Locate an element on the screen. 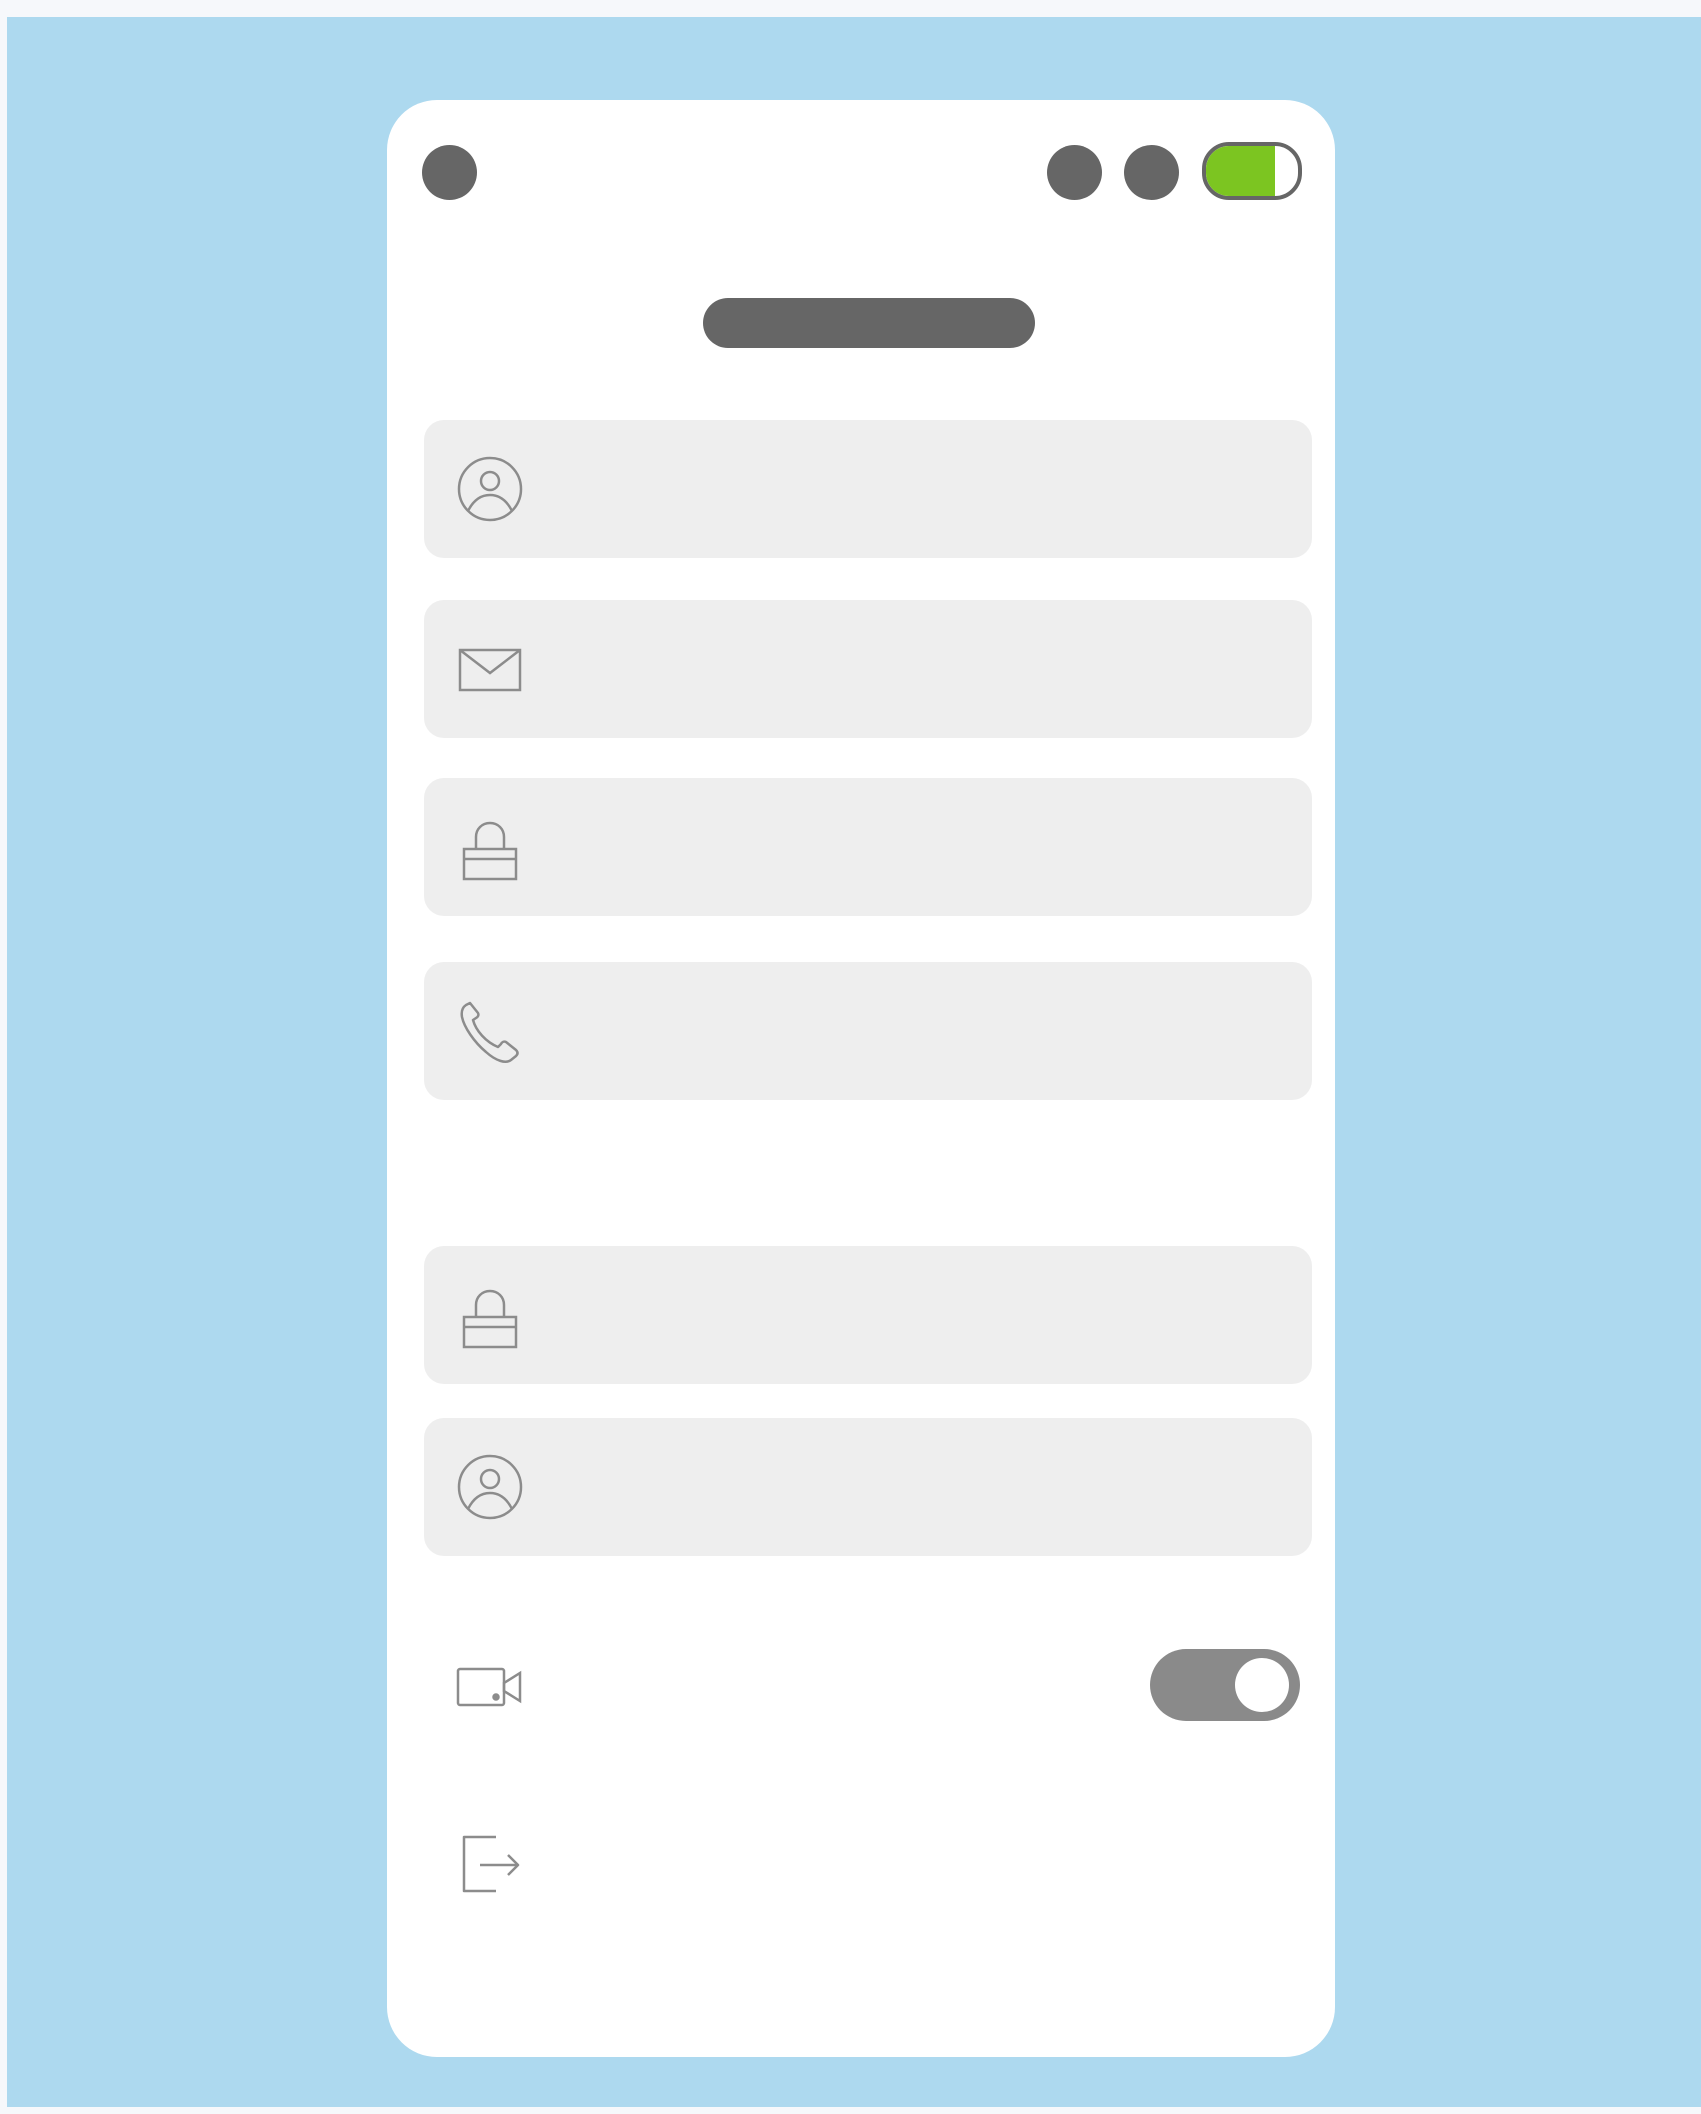 This screenshot has width=1701, height=2114. status-dot-wifi is located at coordinates (1151, 172).